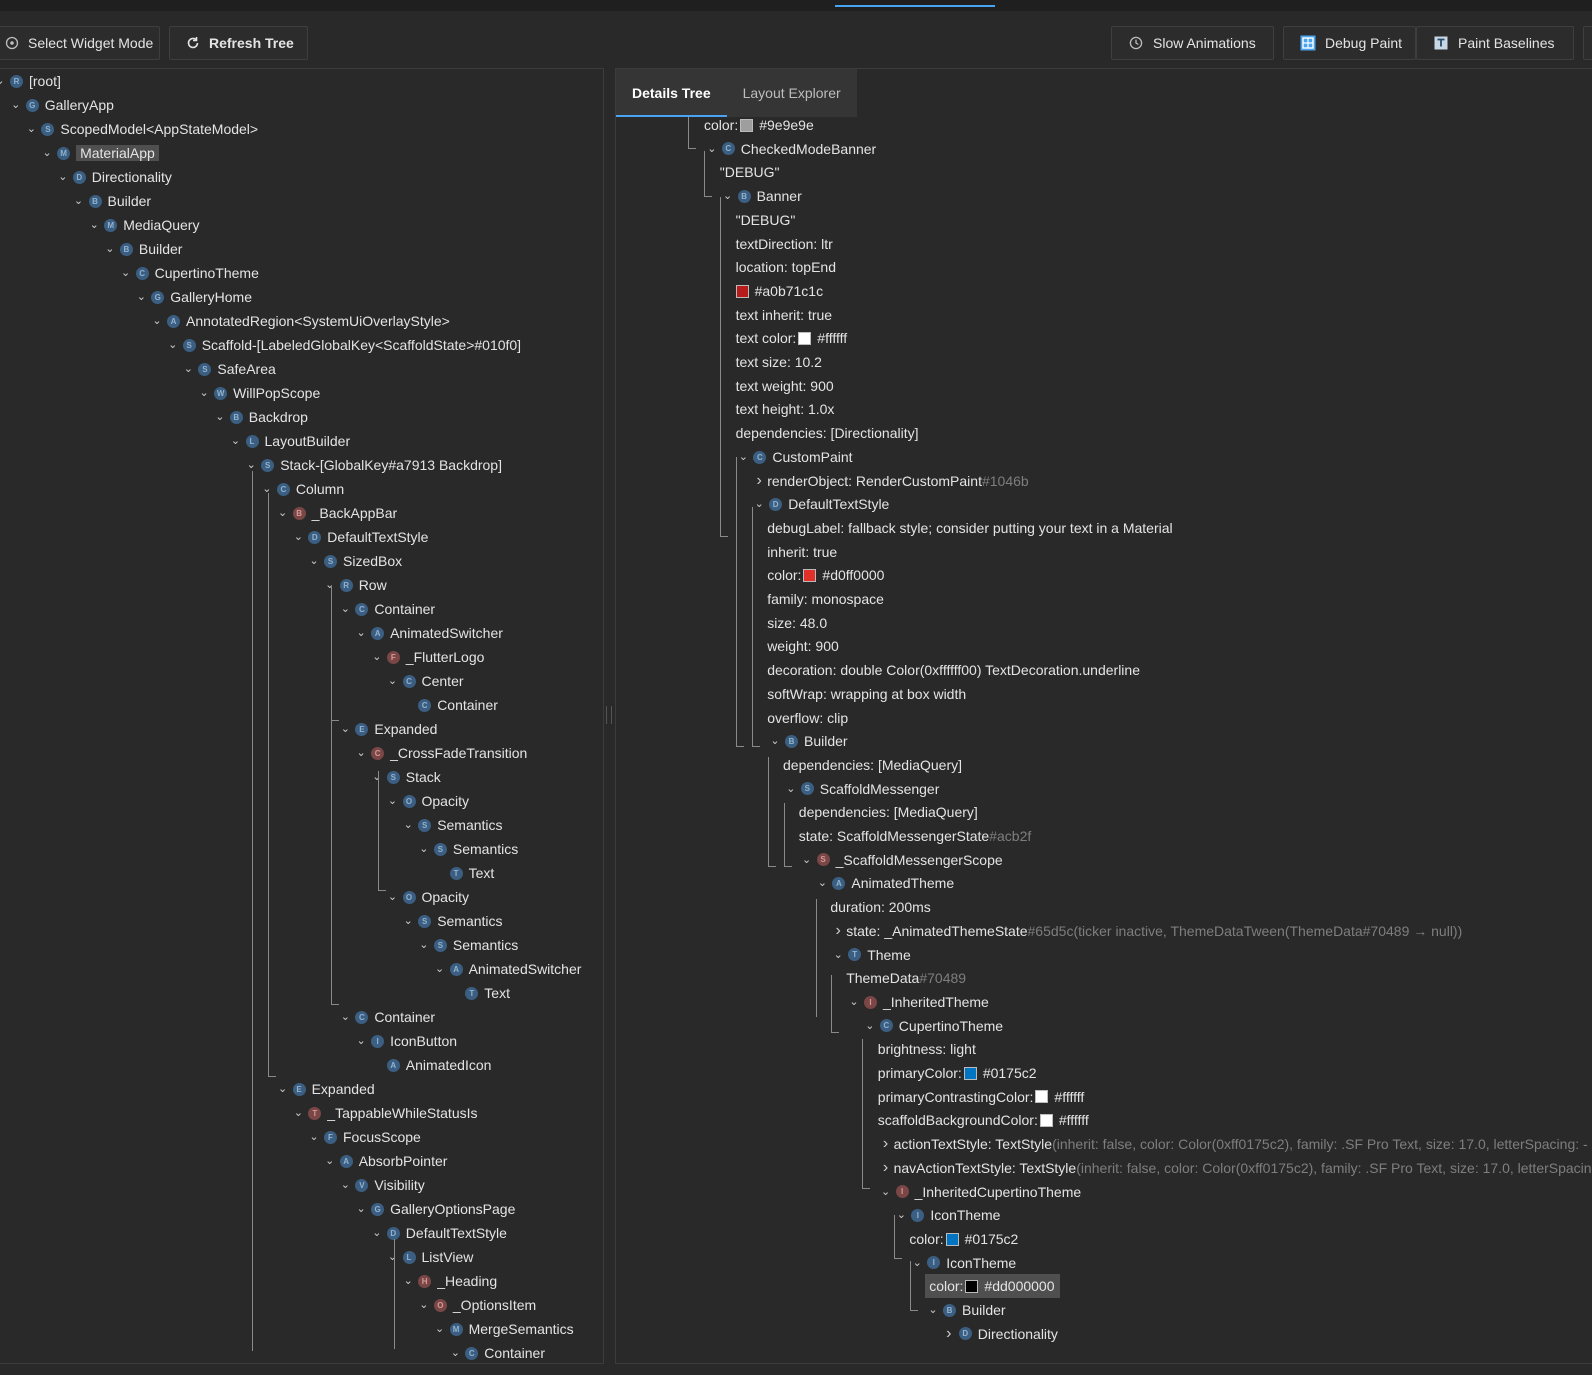 The height and width of the screenshot is (1375, 1592). What do you see at coordinates (820, 504) in the screenshot?
I see `details-node-row: ⌄ D DefaultTextStyle` at bounding box center [820, 504].